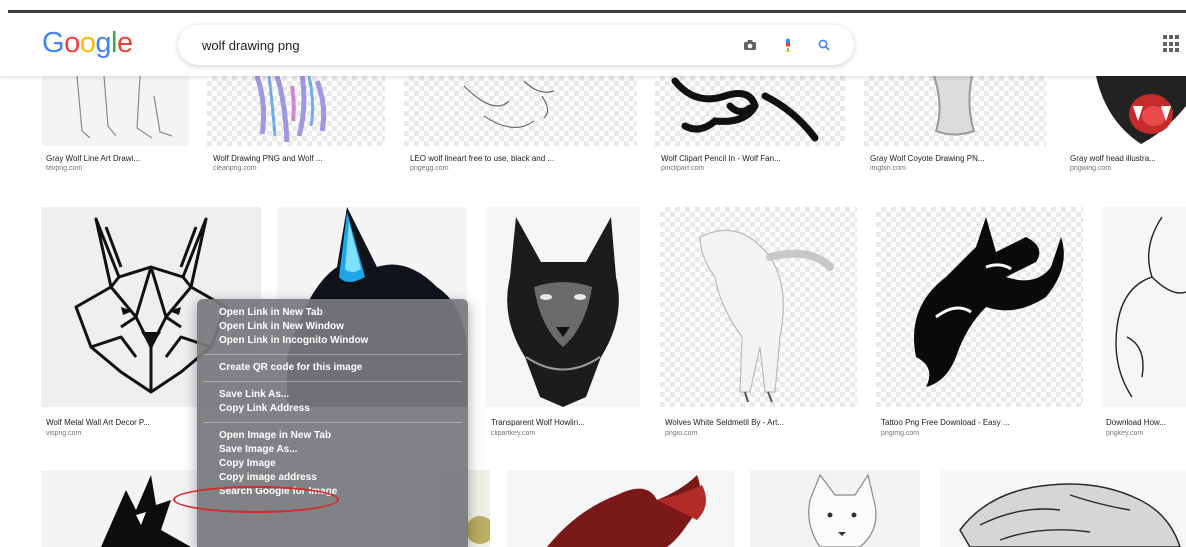 This screenshot has width=1186, height=547. What do you see at coordinates (332, 409) in the screenshot?
I see `menu-copy-link-address: Copy Link Address` at bounding box center [332, 409].